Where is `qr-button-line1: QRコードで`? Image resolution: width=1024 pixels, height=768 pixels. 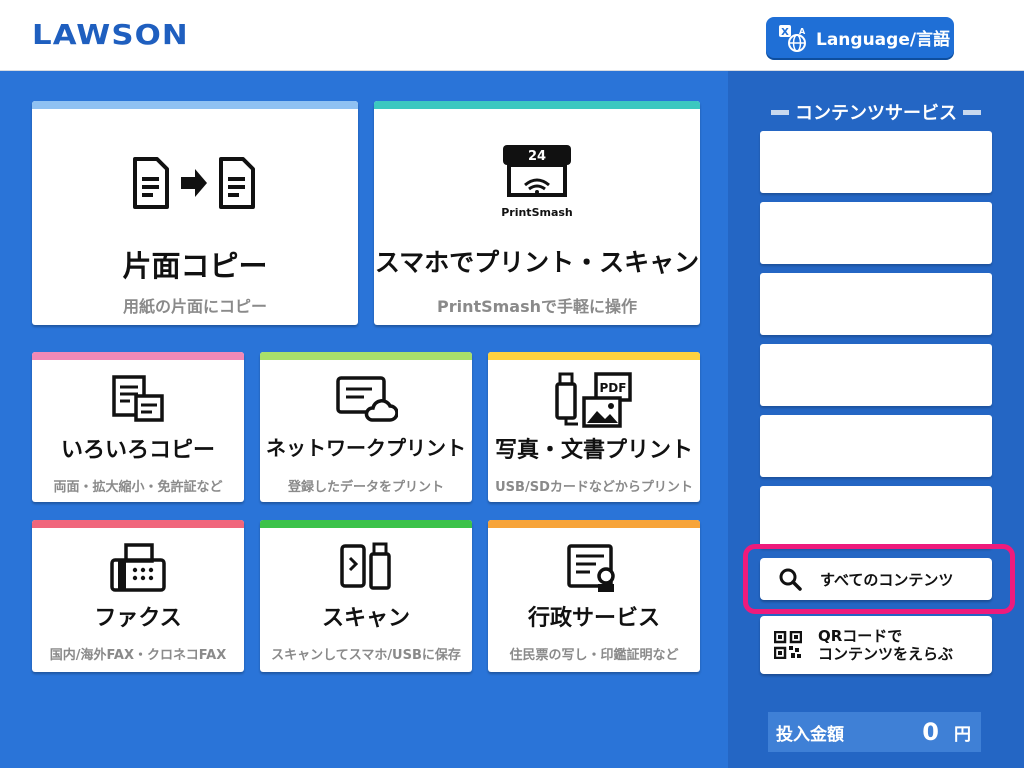 qr-button-line1: QRコードで is located at coordinates (860, 636).